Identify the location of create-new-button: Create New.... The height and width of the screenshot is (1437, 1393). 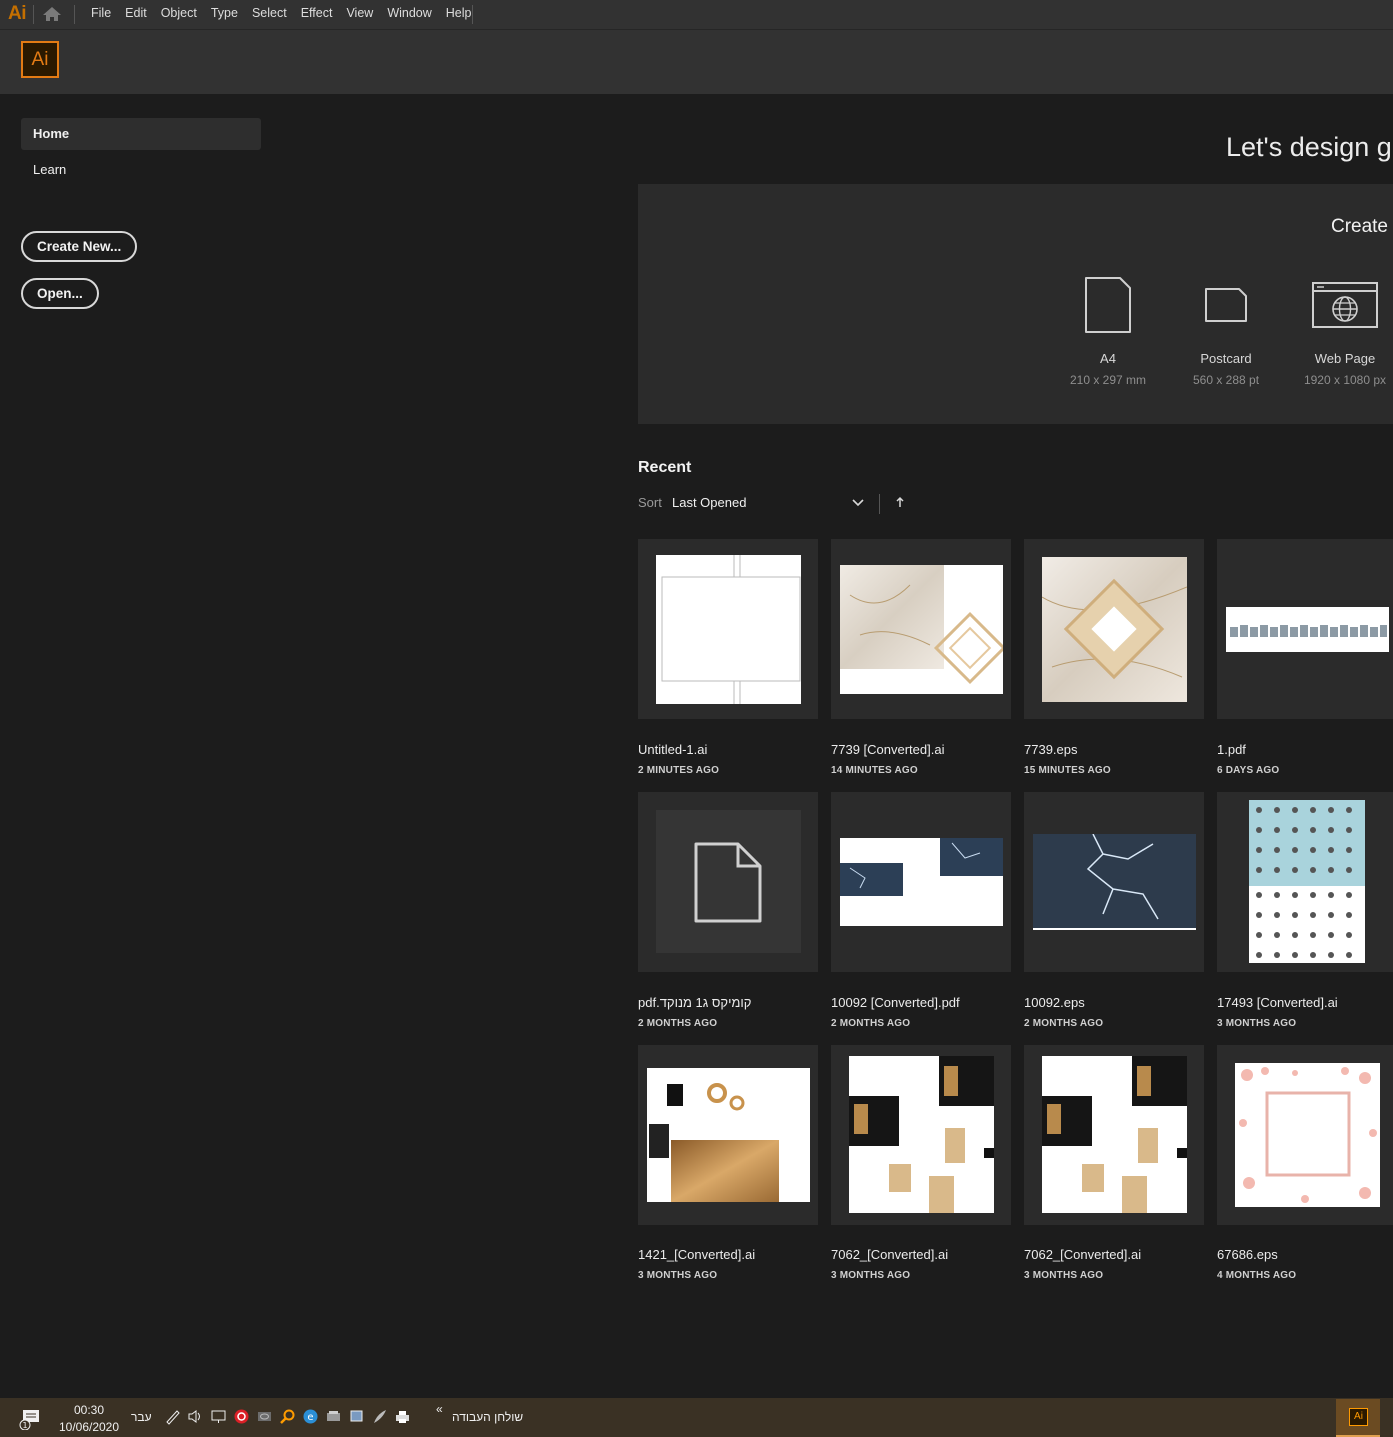
(79, 246).